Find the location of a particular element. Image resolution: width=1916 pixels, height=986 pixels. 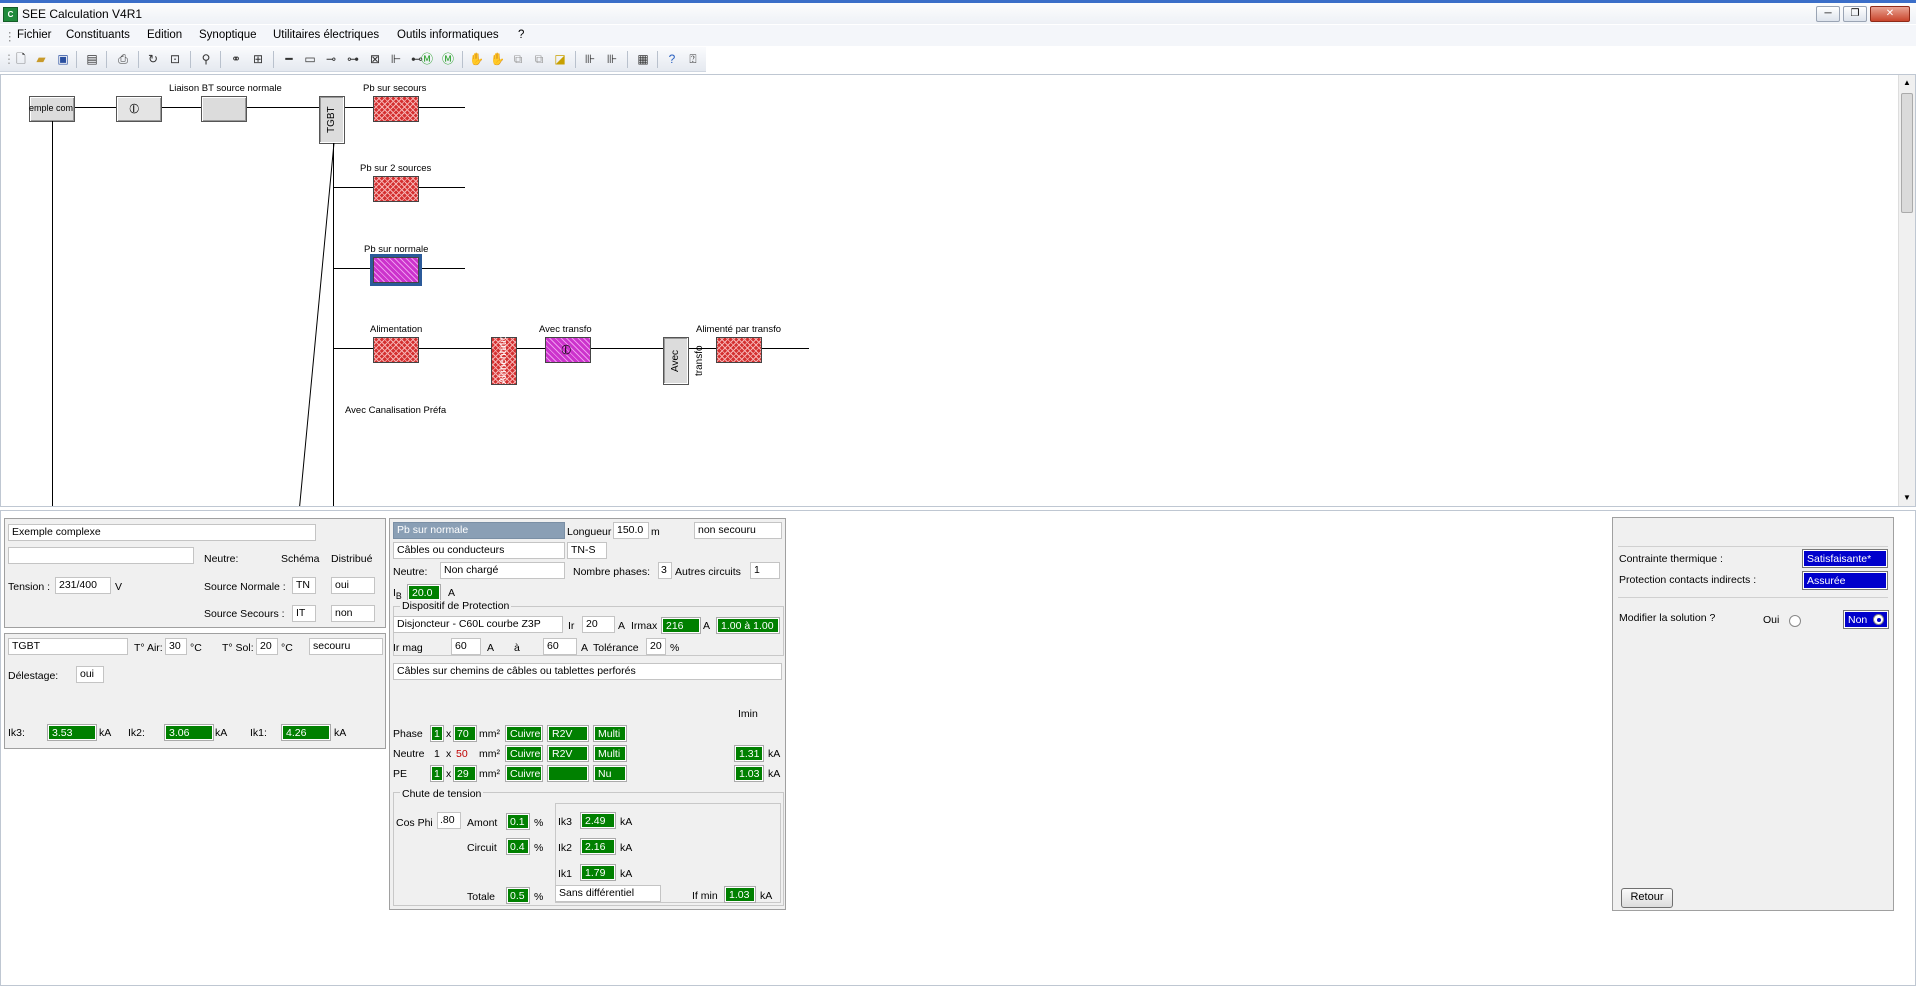

alimentation-node is located at coordinates (396, 350).